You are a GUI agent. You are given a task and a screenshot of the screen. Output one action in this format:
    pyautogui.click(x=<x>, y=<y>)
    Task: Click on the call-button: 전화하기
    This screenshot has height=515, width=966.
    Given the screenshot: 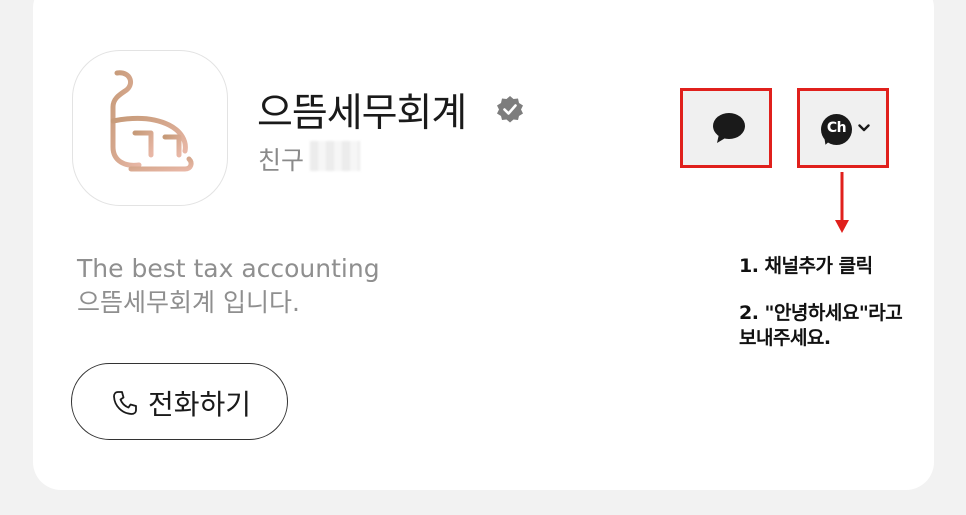 What is the action you would take?
    pyautogui.click(x=179, y=401)
    